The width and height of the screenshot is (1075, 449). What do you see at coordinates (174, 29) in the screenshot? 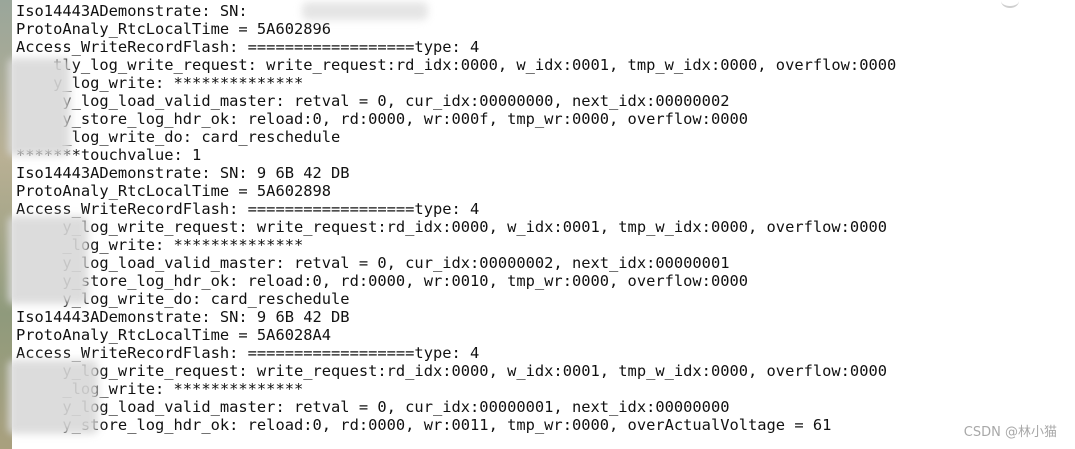
I see `log-line: ProtoAnaly_RtcLocalTime = 5A602896` at bounding box center [174, 29].